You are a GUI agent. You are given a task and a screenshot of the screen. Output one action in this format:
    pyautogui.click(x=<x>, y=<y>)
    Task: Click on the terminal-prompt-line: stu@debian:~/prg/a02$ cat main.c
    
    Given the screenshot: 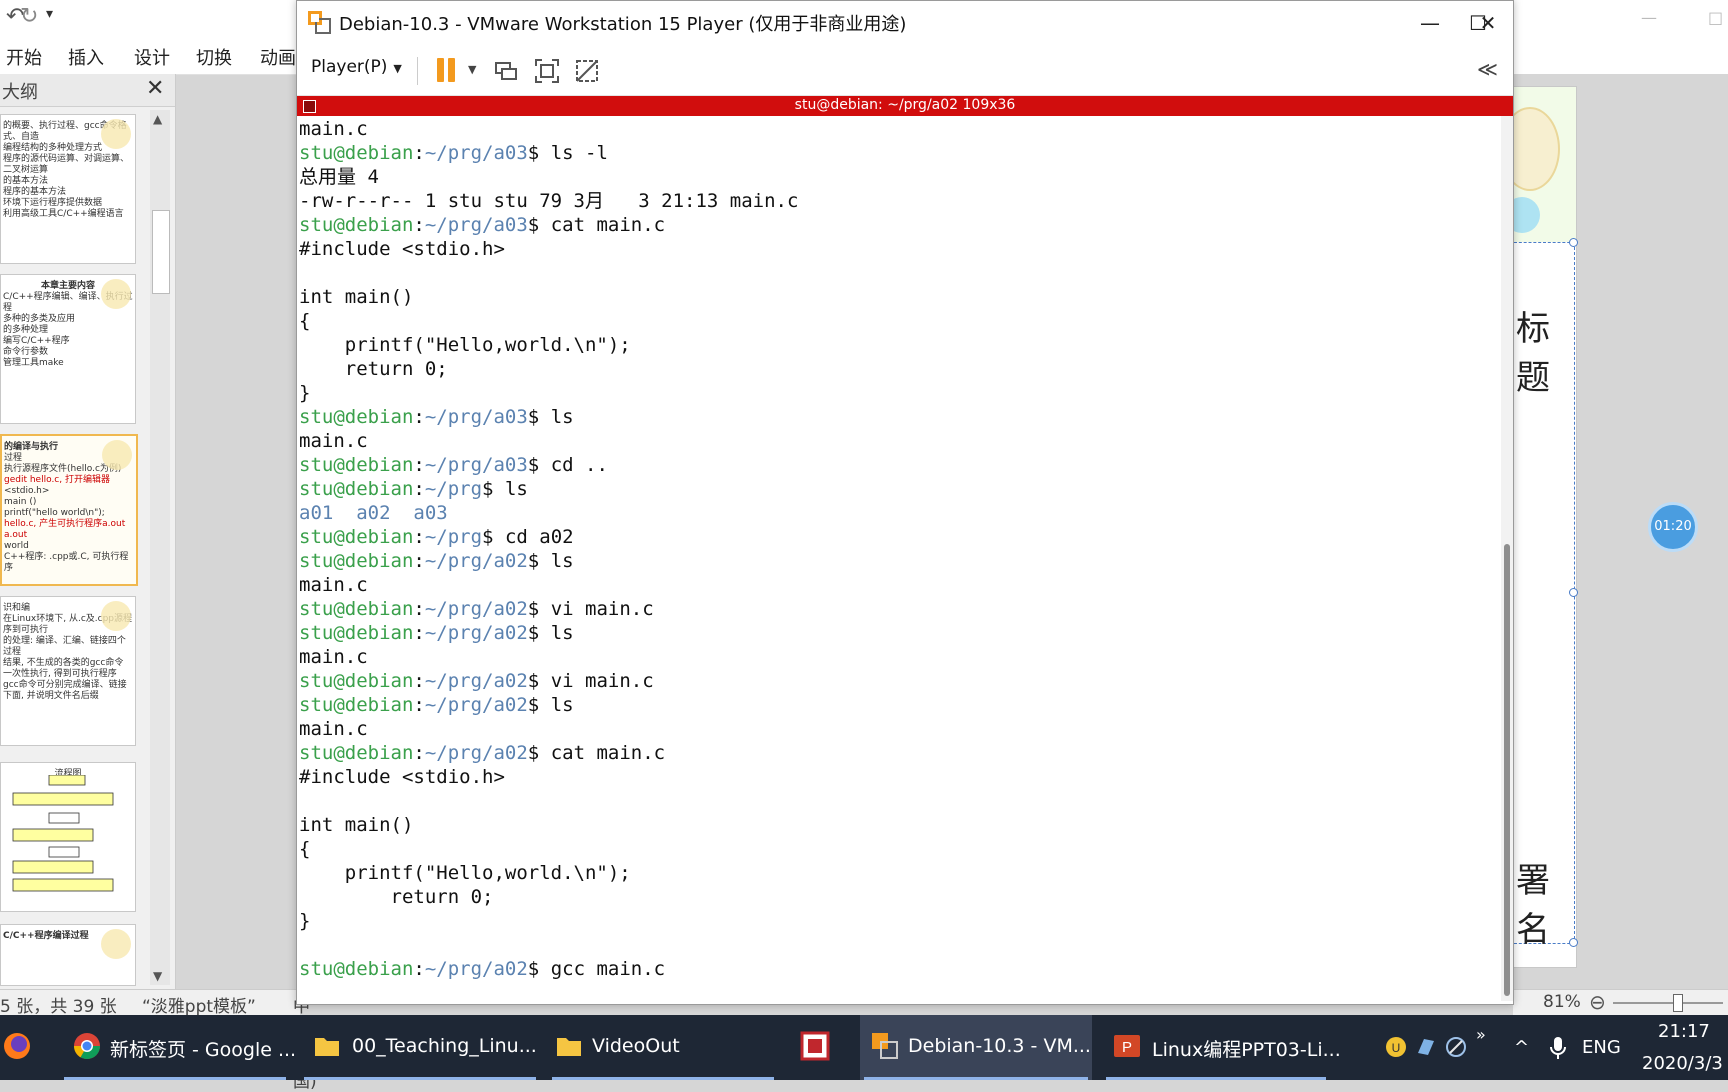 What is the action you would take?
    pyautogui.click(x=482, y=753)
    